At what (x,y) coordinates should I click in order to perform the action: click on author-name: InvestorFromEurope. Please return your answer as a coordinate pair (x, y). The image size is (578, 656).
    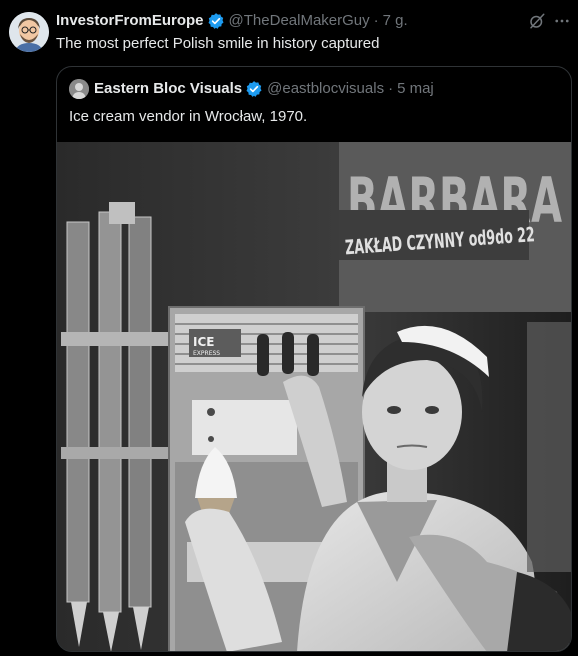
    Looking at the image, I should click on (130, 21).